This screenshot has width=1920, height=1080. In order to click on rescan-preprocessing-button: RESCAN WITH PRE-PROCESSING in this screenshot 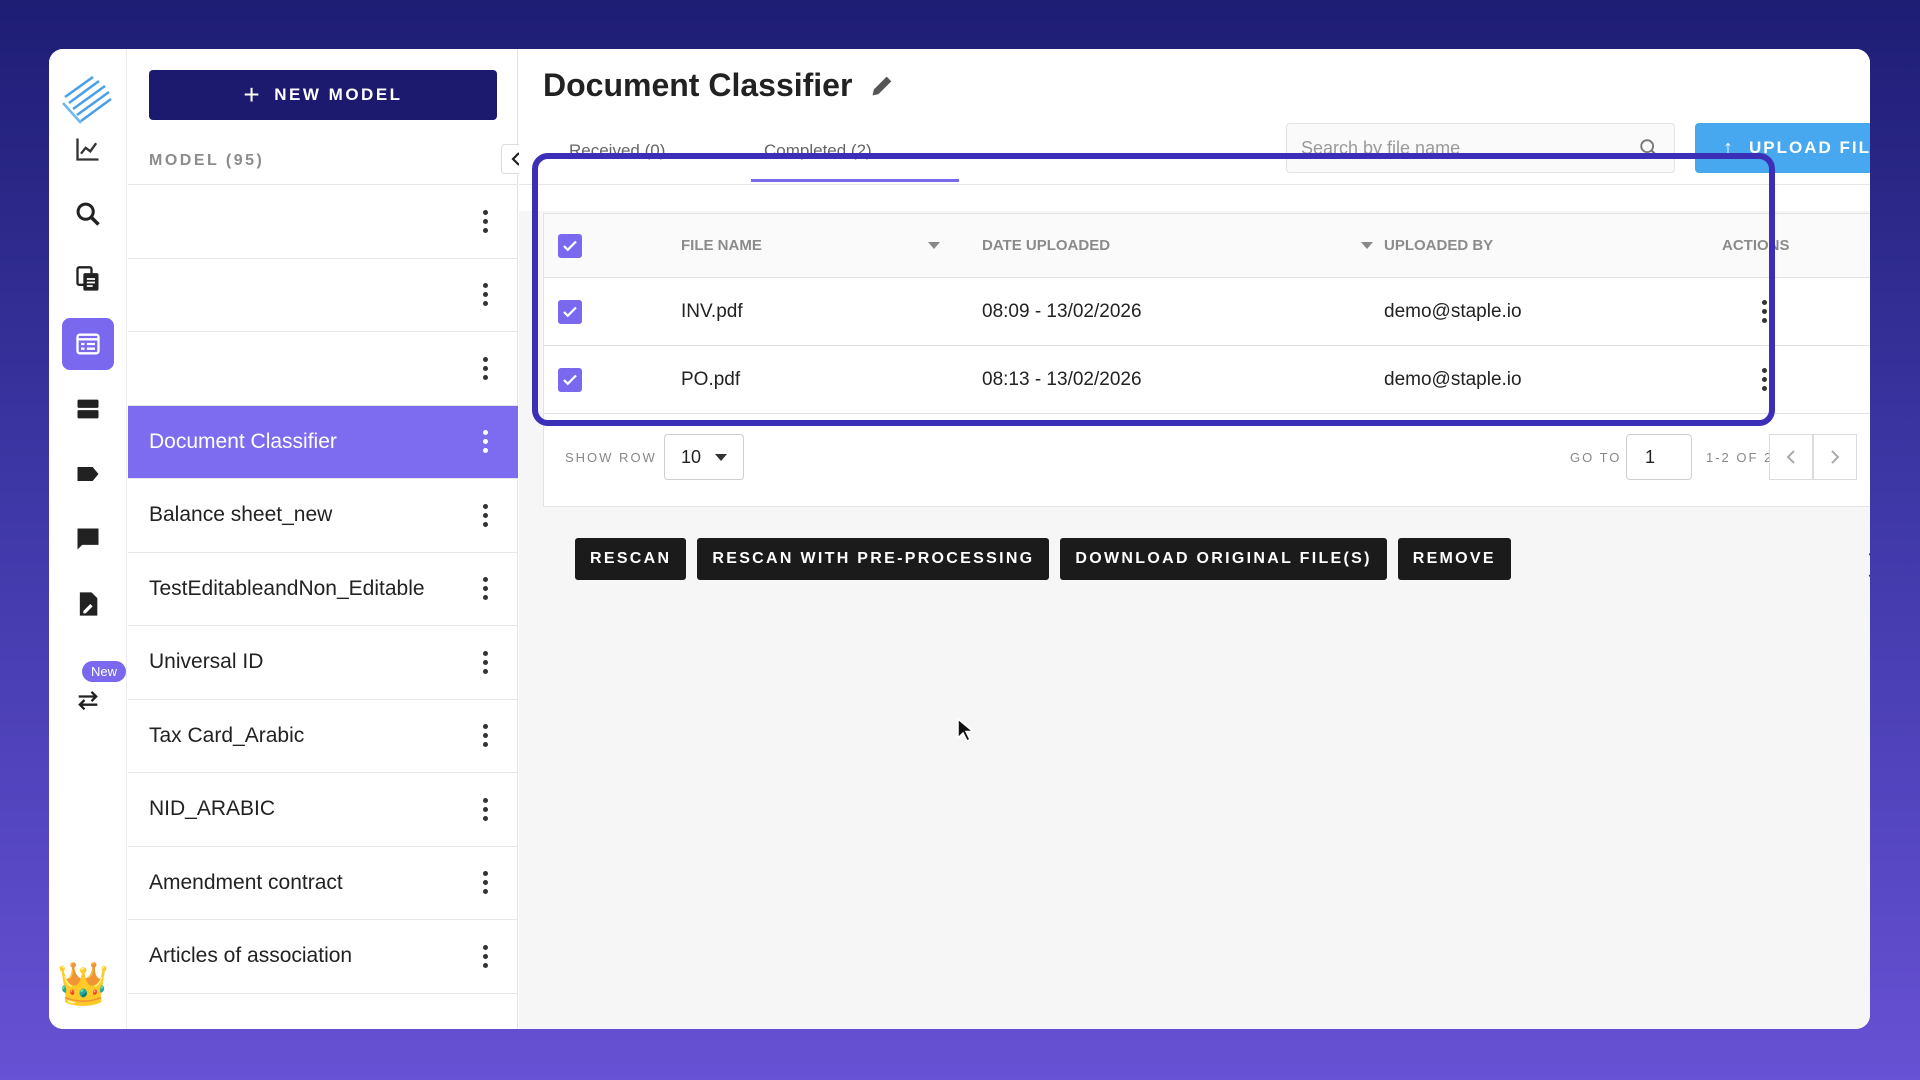, I will do `click(873, 559)`.